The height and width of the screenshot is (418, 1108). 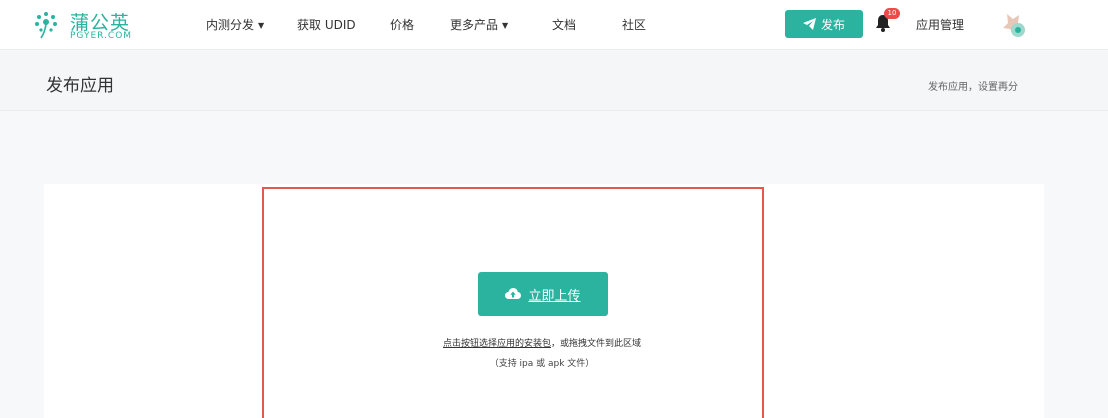 I want to click on cloud-upload-icon, so click(x=513, y=293).